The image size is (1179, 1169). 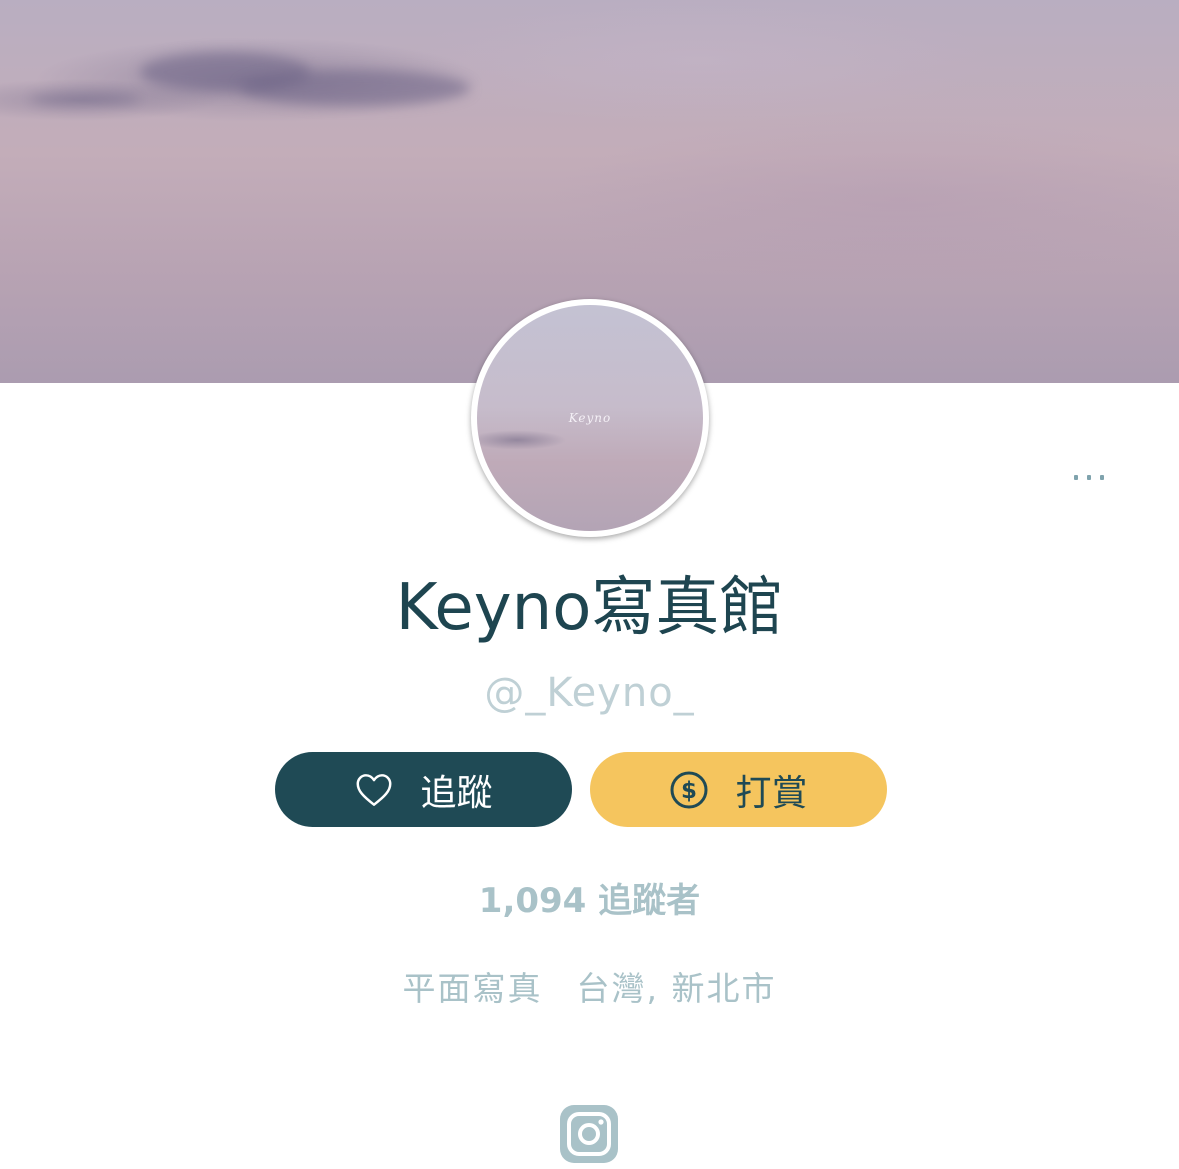 What do you see at coordinates (589, 901) in the screenshot?
I see `follower-count: 1,094 追蹤者` at bounding box center [589, 901].